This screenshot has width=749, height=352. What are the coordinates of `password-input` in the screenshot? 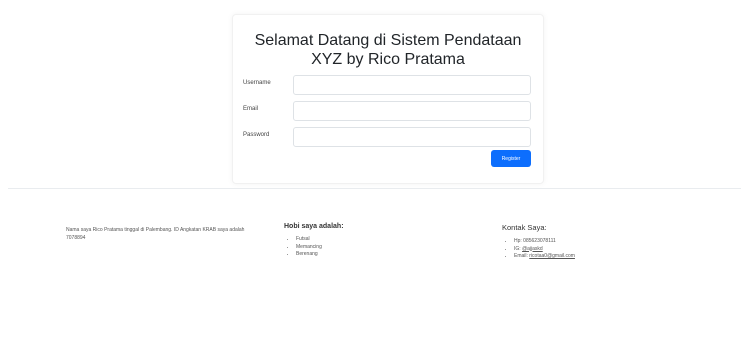 It's located at (412, 137).